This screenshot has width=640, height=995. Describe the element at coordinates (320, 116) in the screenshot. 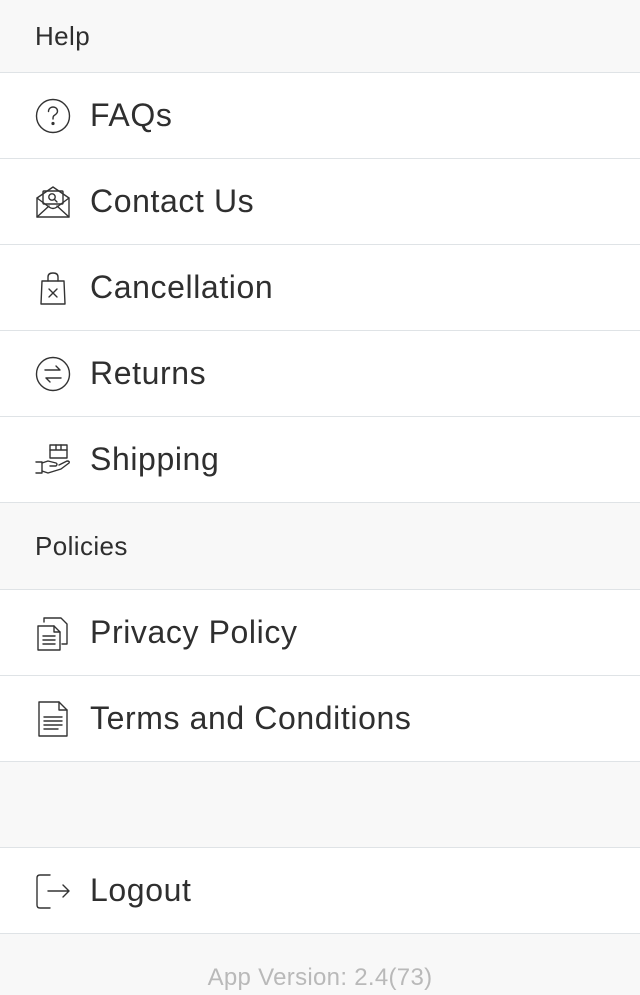

I see `menu-item-faqs: FAQs` at that location.